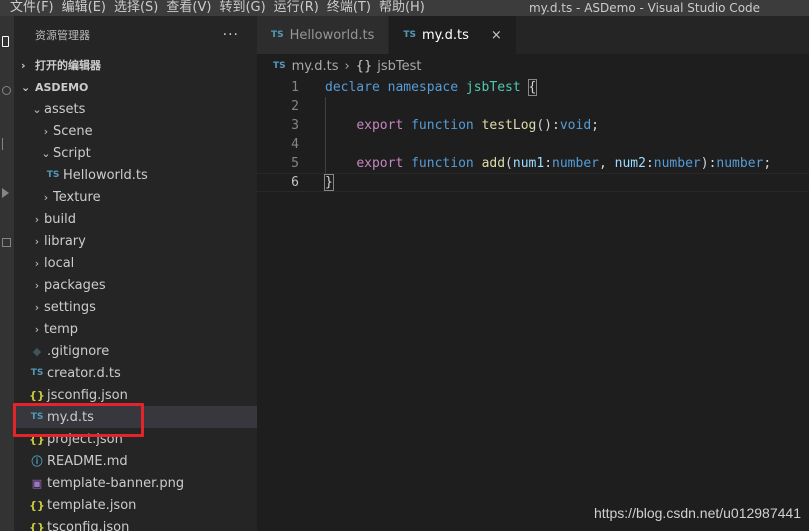  I want to click on tree-file-banner: ▣ template-banner.png, so click(135, 483).